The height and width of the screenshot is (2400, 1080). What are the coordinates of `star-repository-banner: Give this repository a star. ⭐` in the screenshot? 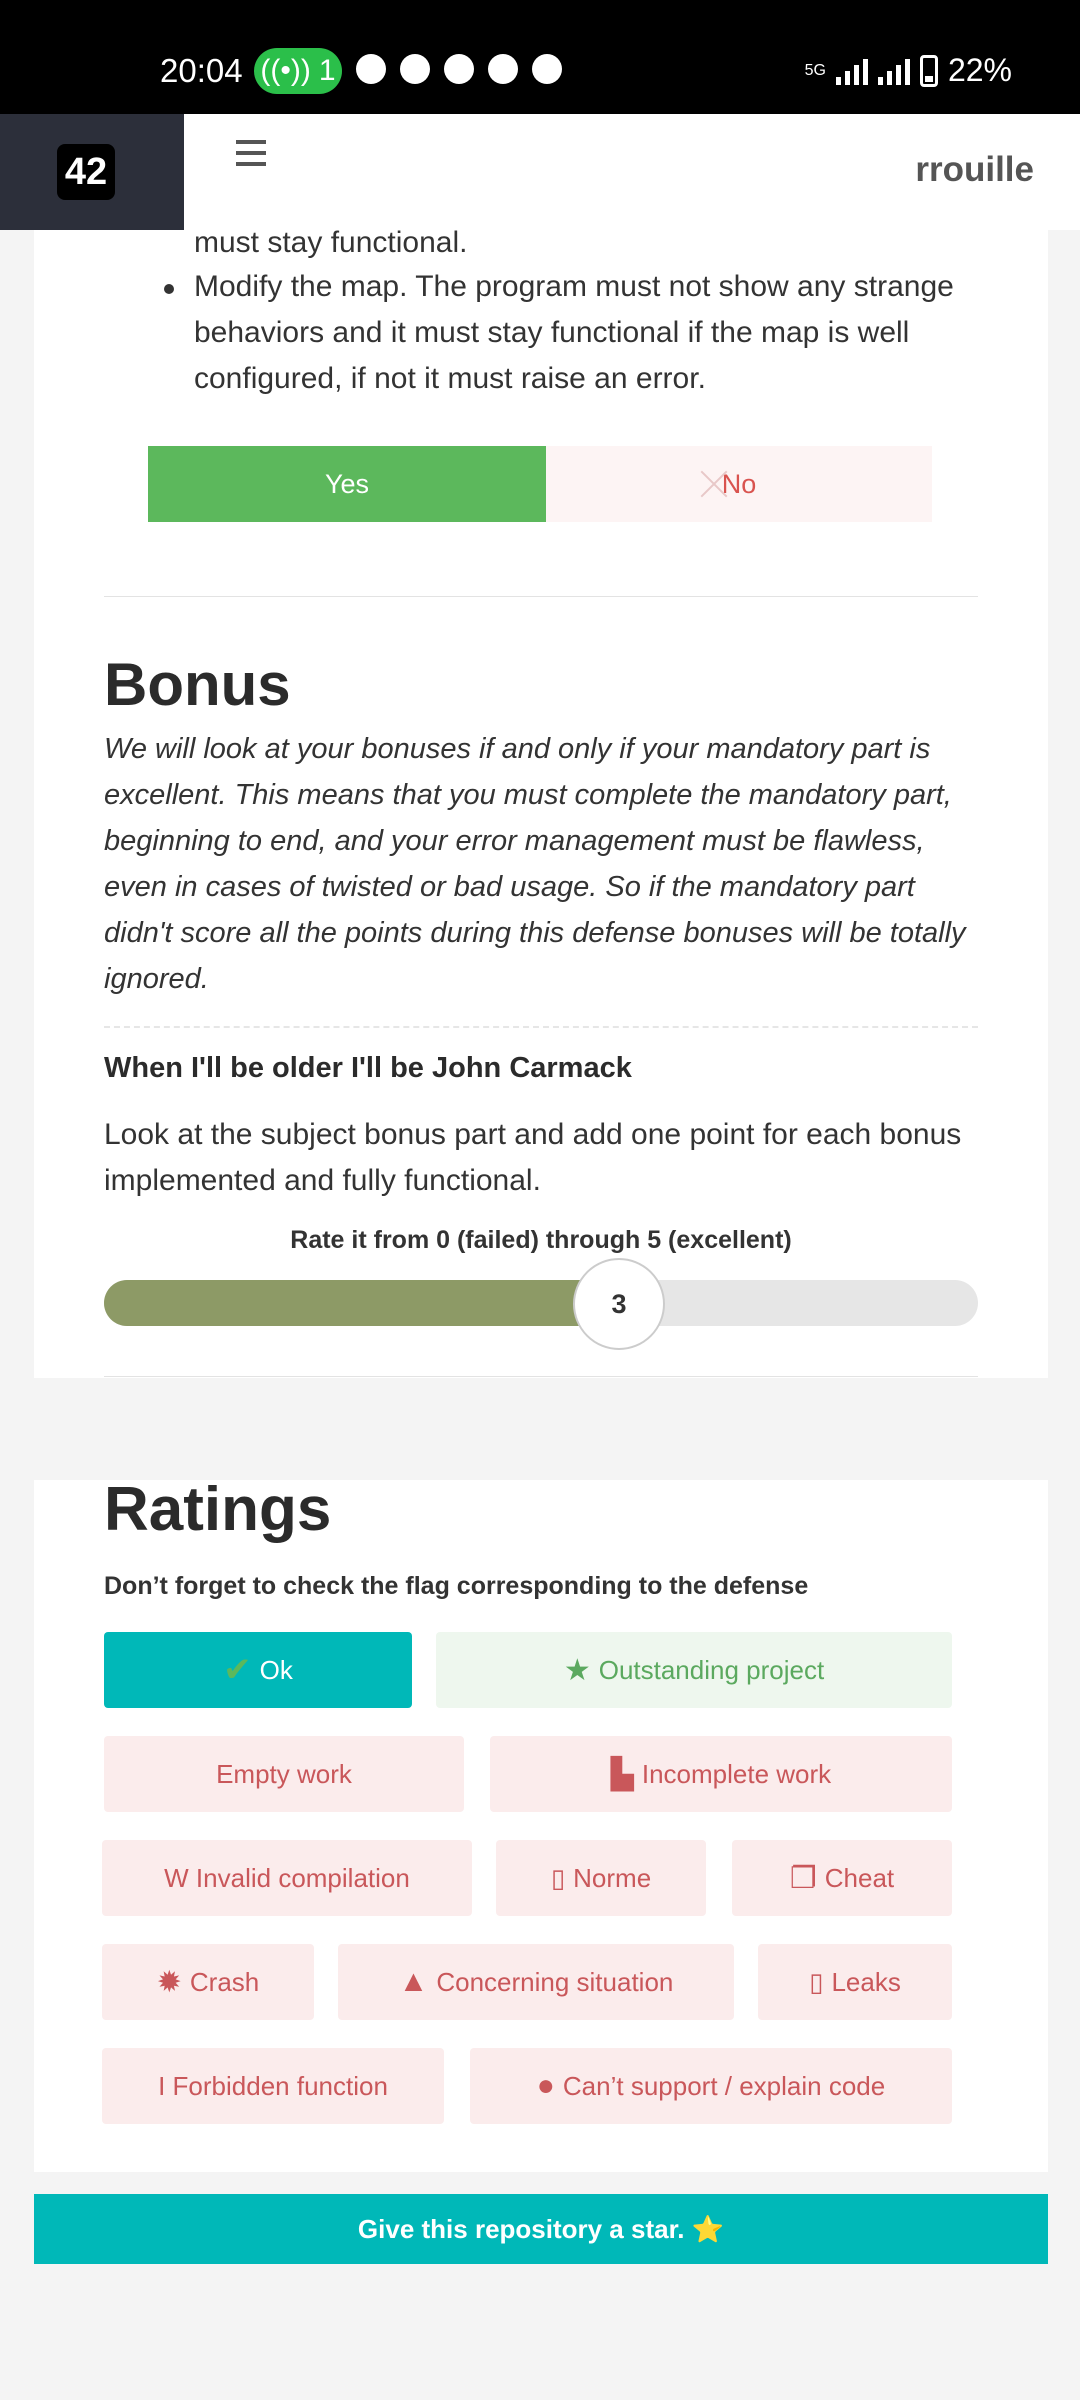 It's located at (541, 2229).